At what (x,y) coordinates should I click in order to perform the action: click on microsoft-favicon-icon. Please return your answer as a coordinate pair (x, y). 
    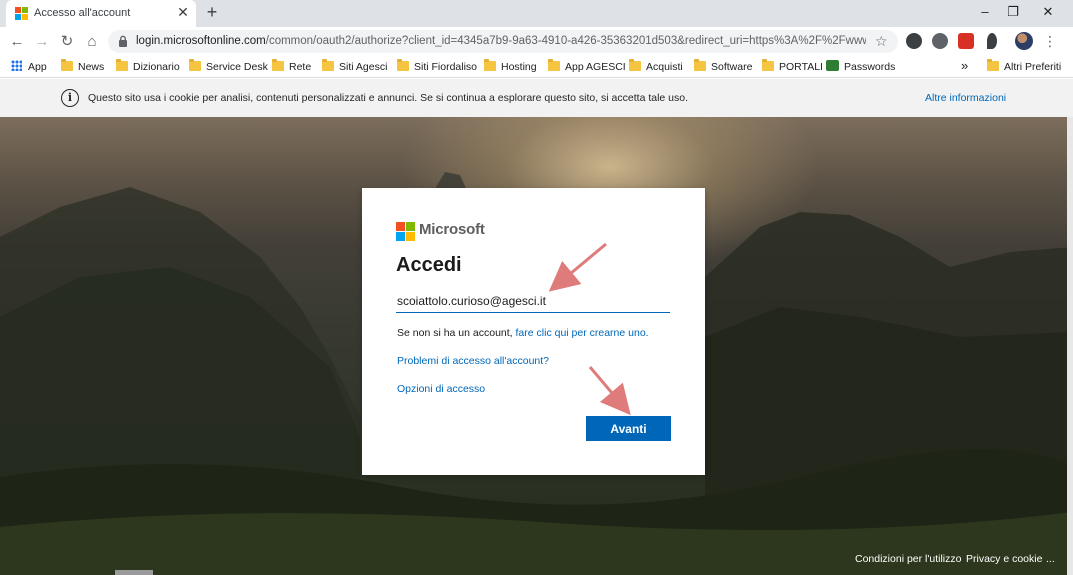
    Looking at the image, I should click on (21, 13).